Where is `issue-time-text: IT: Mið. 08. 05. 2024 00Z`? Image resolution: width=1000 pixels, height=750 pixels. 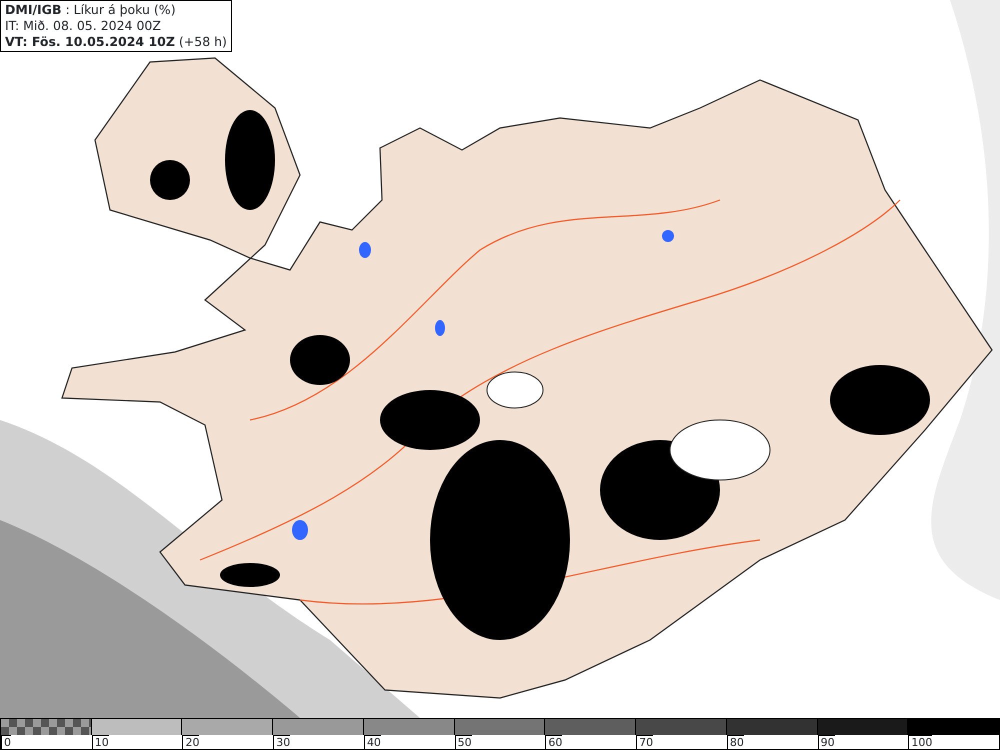 issue-time-text: IT: Mið. 08. 05. 2024 00Z is located at coordinates (83, 26).